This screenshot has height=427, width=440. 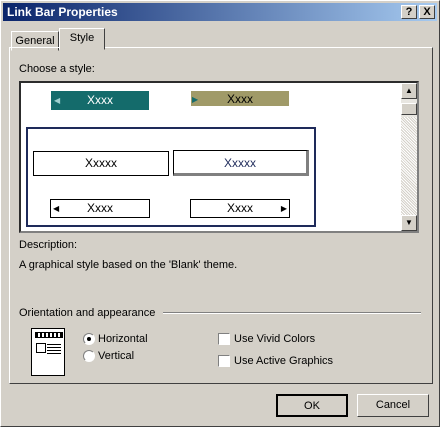 What do you see at coordinates (292, 313) in the screenshot?
I see `group-separator` at bounding box center [292, 313].